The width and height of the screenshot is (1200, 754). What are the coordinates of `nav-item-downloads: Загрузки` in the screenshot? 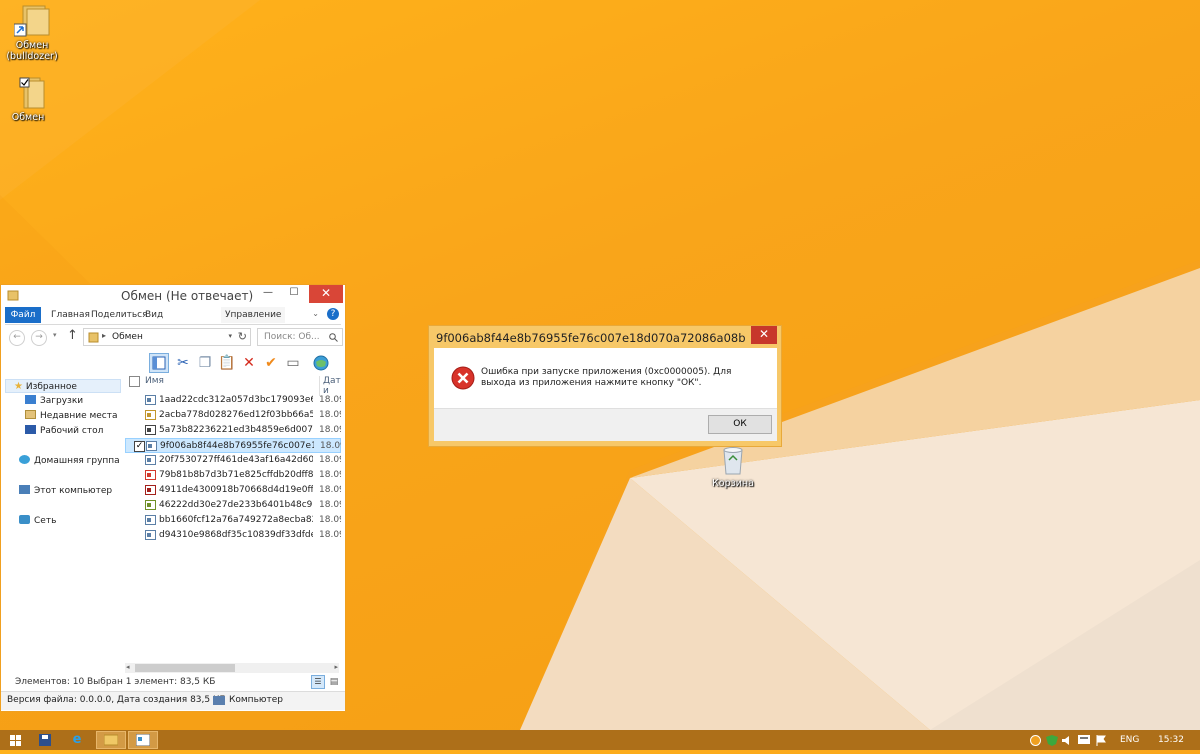 It's located at (54, 401).